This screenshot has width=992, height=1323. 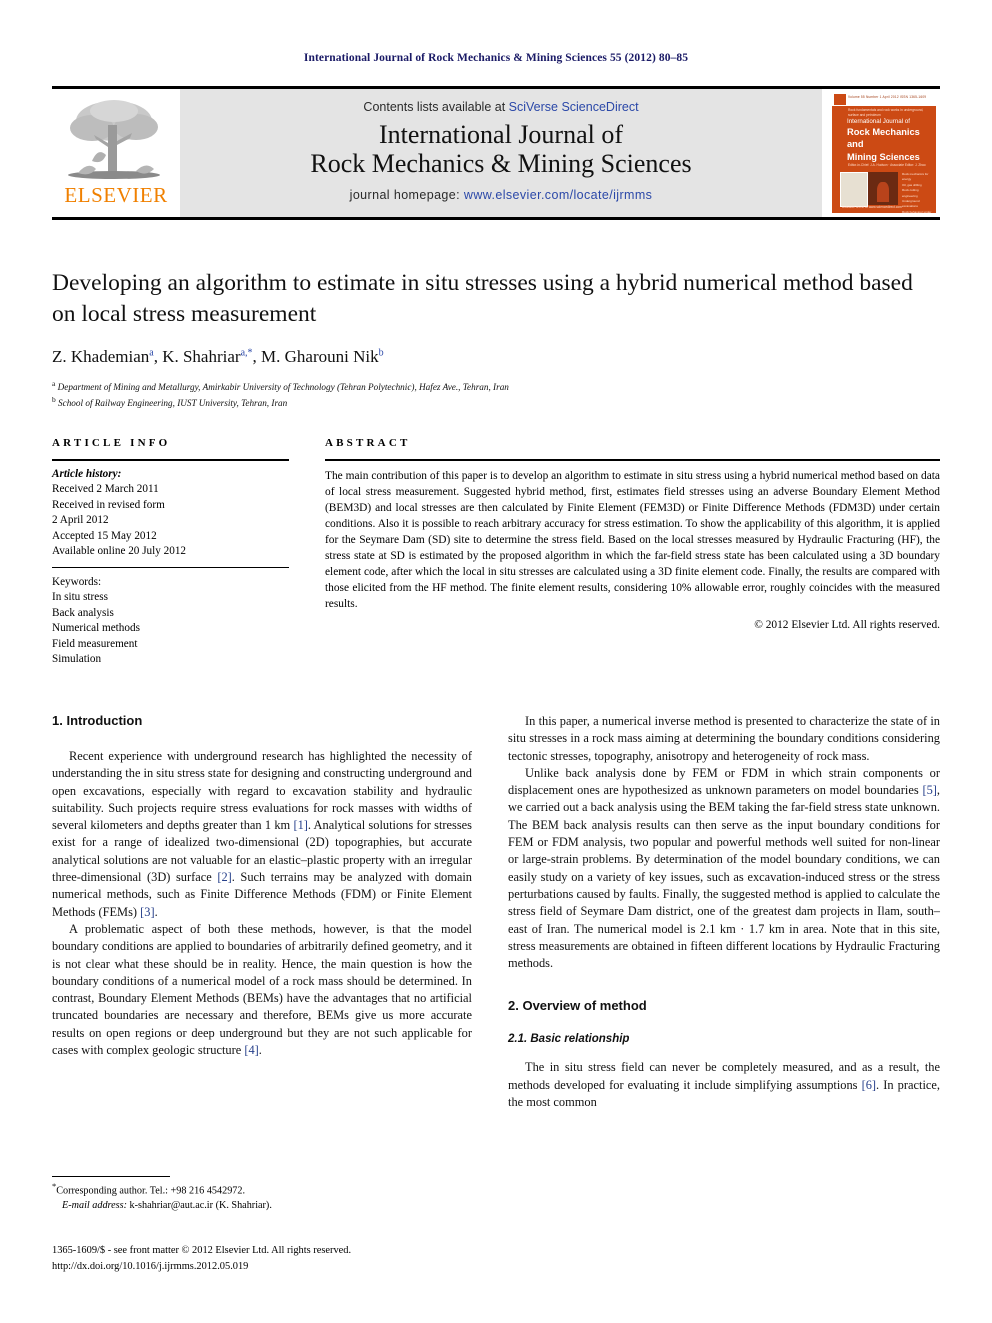 What do you see at coordinates (116, 195) in the screenshot?
I see `elsevier-wordmark: ELSEVIER` at bounding box center [116, 195].